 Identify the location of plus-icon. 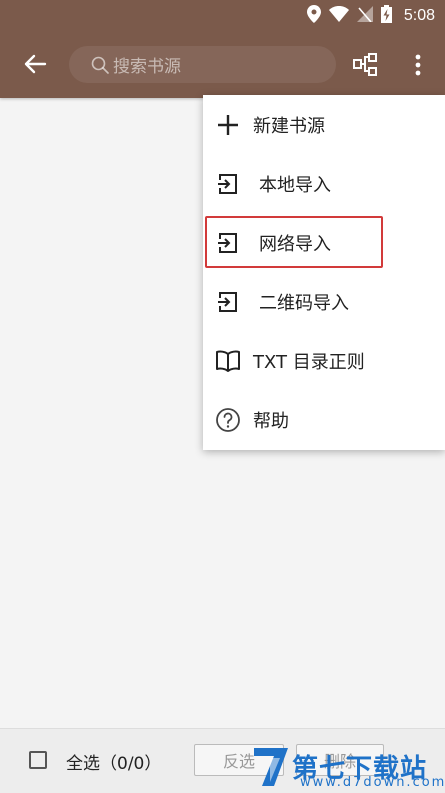
(228, 125).